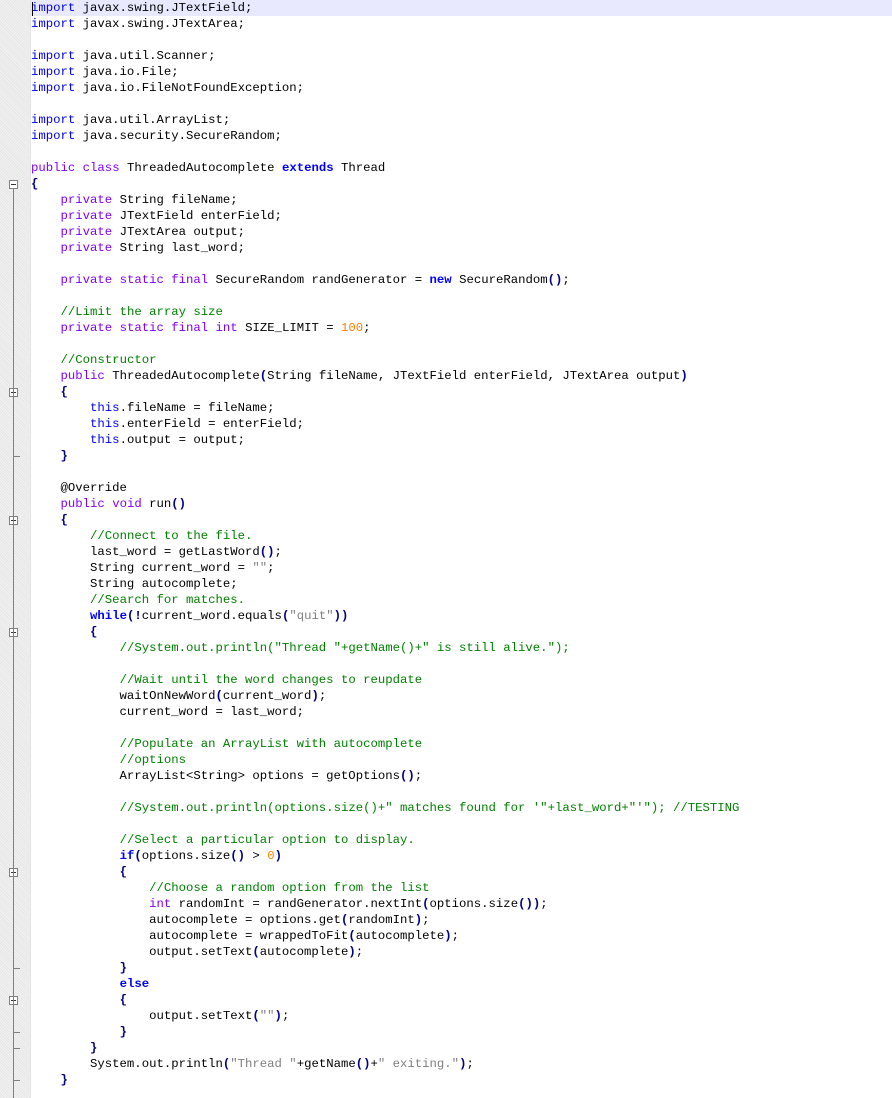 The height and width of the screenshot is (1098, 892). I want to click on code-line: output.setText("");, so click(461, 1016).